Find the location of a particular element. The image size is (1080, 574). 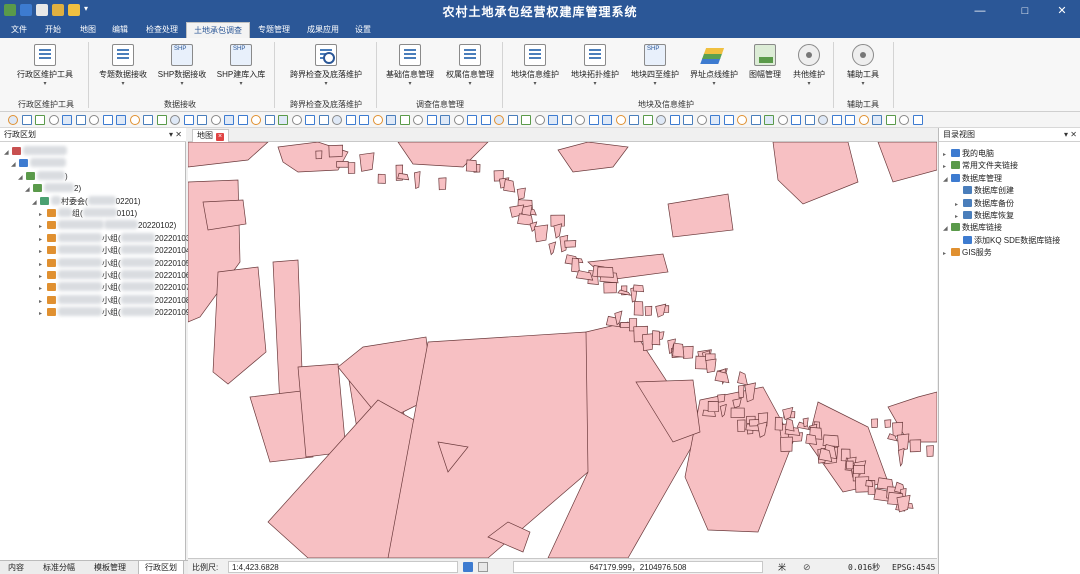

menu-check-process: 检查处理 is located at coordinates (162, 30).